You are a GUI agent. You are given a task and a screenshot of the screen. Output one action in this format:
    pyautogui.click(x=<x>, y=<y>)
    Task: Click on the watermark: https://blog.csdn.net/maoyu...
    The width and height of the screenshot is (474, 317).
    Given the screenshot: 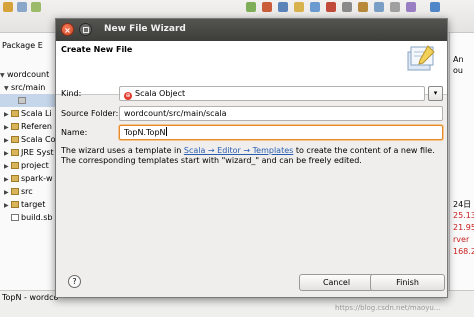 What is the action you would take?
    pyautogui.click(x=388, y=308)
    